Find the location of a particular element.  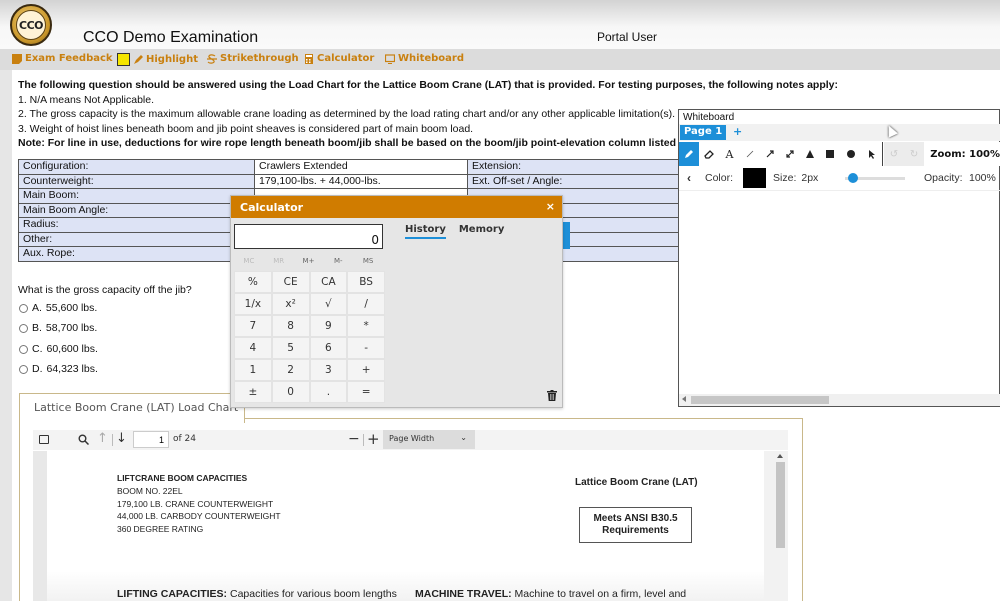

doc-line: 360 DEGREE RATING is located at coordinates (160, 529).